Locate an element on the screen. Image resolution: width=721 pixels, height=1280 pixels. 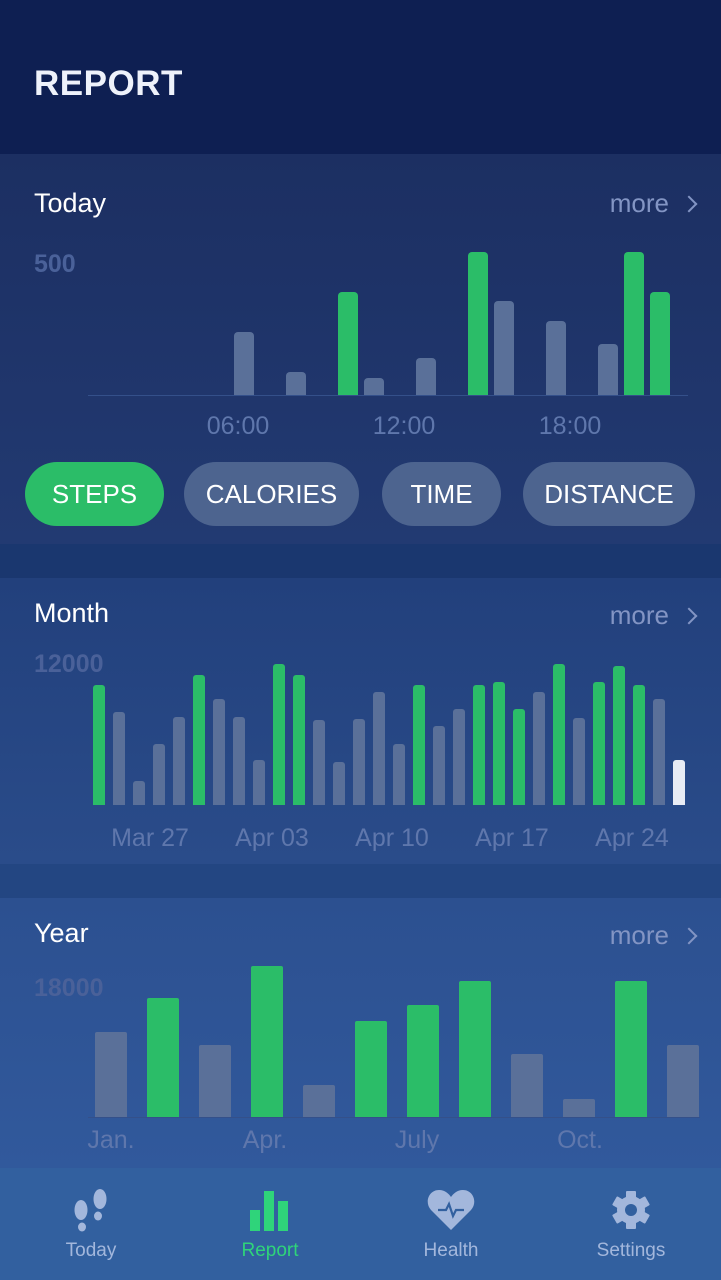
x-tick-label: Apr 10 is located at coordinates (392, 838).